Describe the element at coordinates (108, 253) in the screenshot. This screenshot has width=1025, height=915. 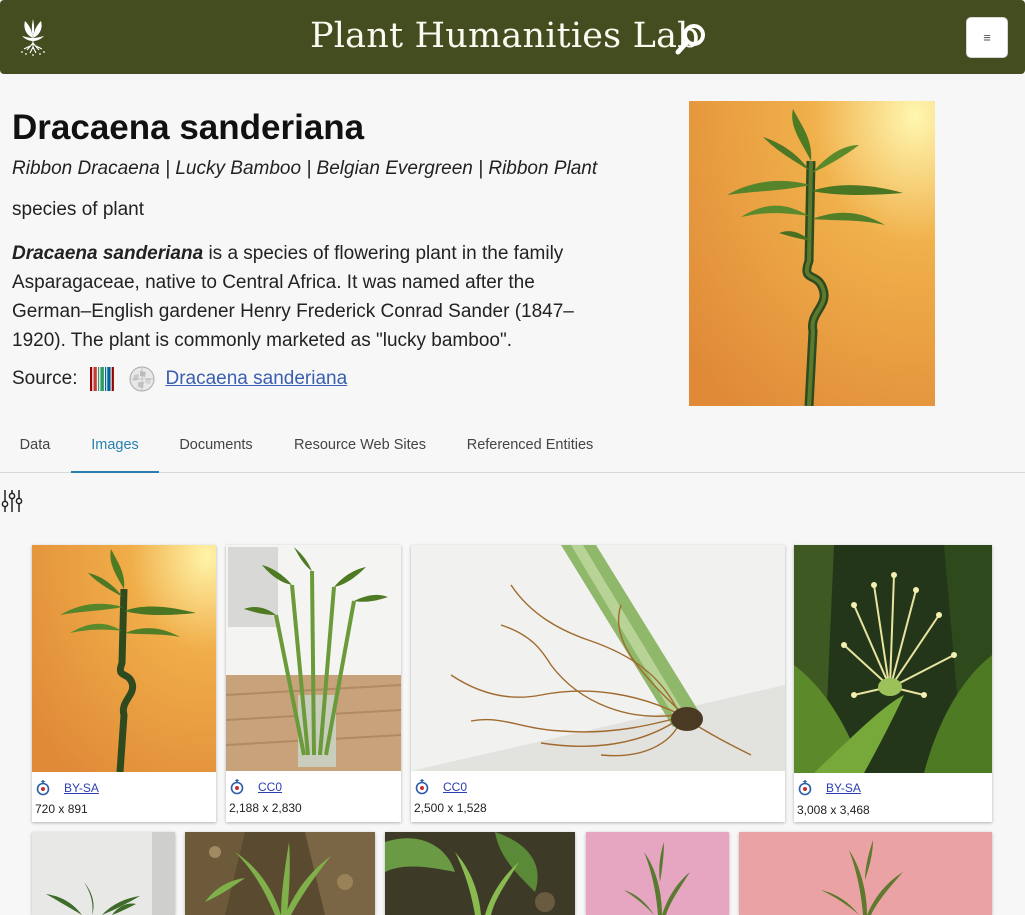
I see `description-bold-name: Dracaena sanderiana` at that location.